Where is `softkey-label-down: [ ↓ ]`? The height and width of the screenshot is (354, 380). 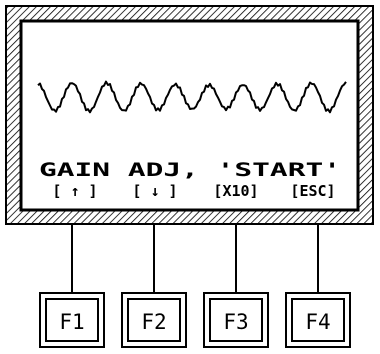
softkey-label-down: [ ↓ ] is located at coordinates (154, 191).